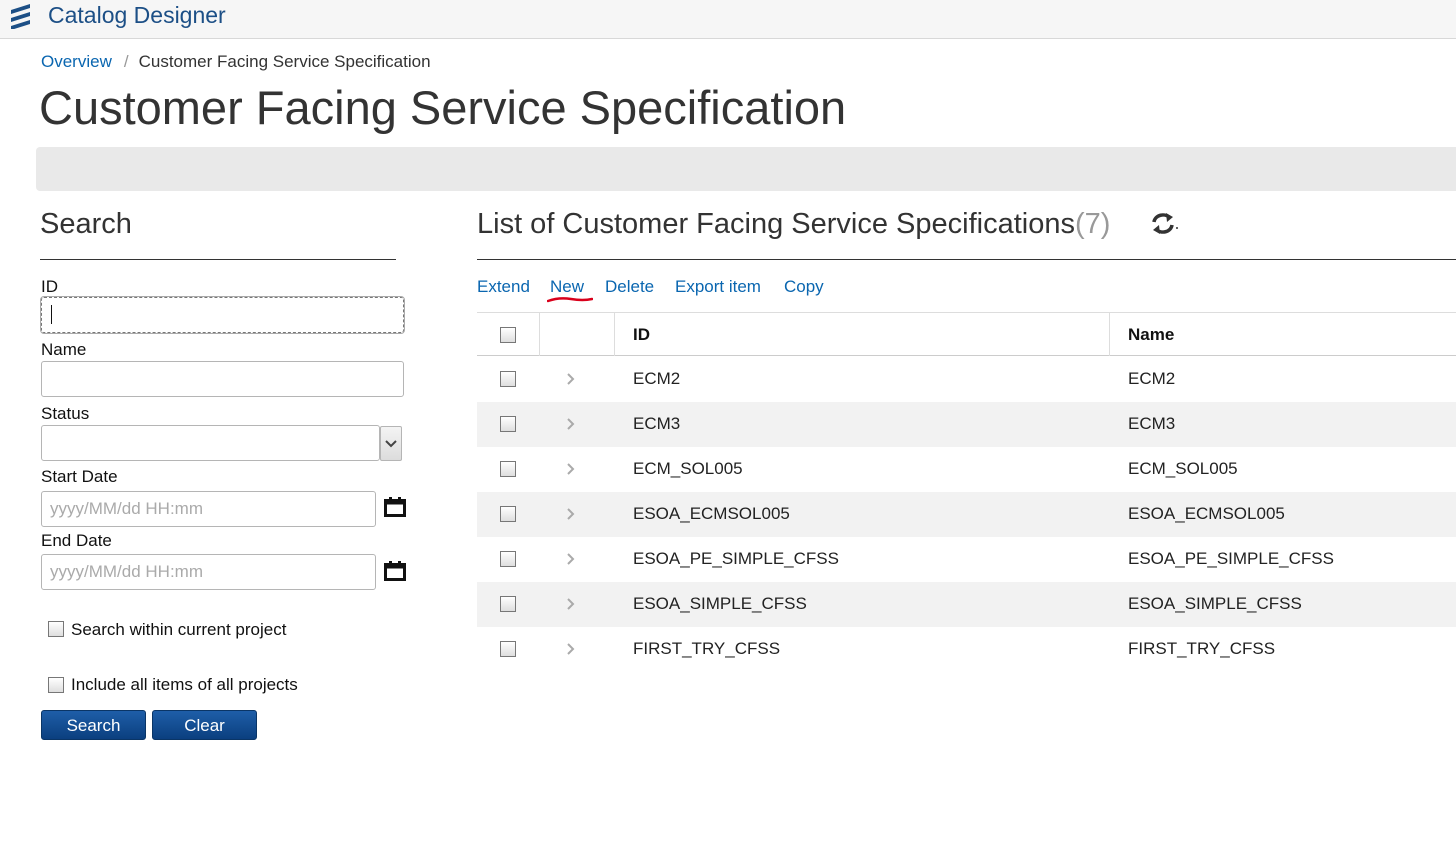  I want to click on table-row: ECM3 ECM3, so click(966, 424).